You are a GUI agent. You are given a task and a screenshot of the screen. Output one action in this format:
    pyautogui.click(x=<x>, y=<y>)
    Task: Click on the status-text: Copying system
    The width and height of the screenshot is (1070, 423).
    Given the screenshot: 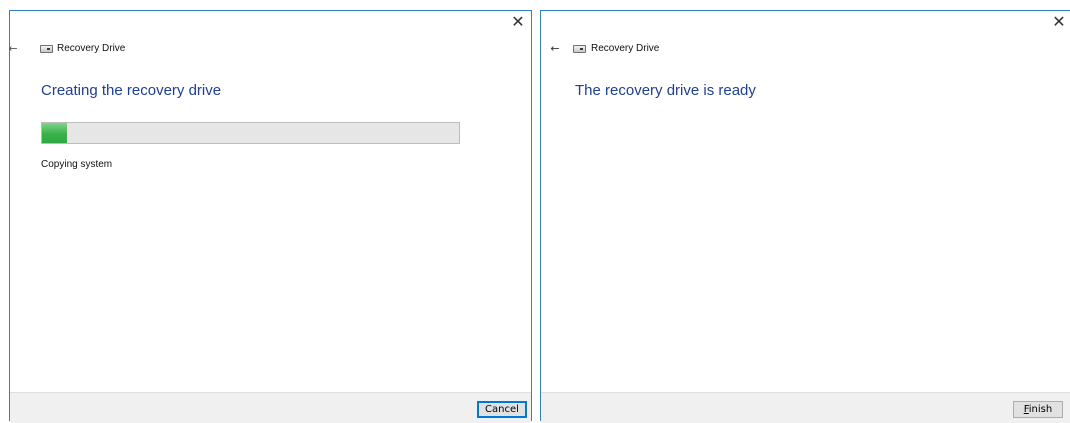 What is the action you would take?
    pyautogui.click(x=77, y=164)
    